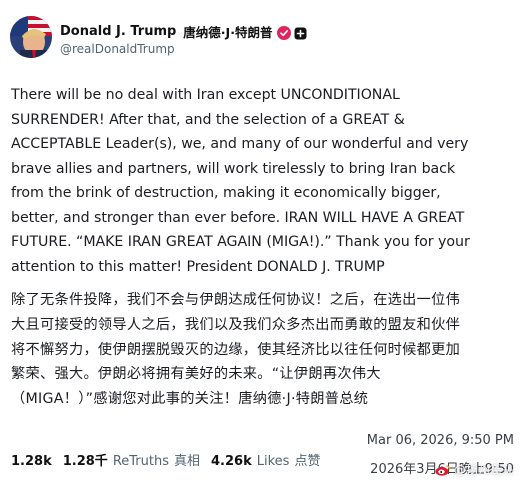 This screenshot has height=493, width=528. I want to click on text-line: （MIGA！）”感谢您对此事的关注！唐纳德·J·特朗普总统, so click(190, 399).